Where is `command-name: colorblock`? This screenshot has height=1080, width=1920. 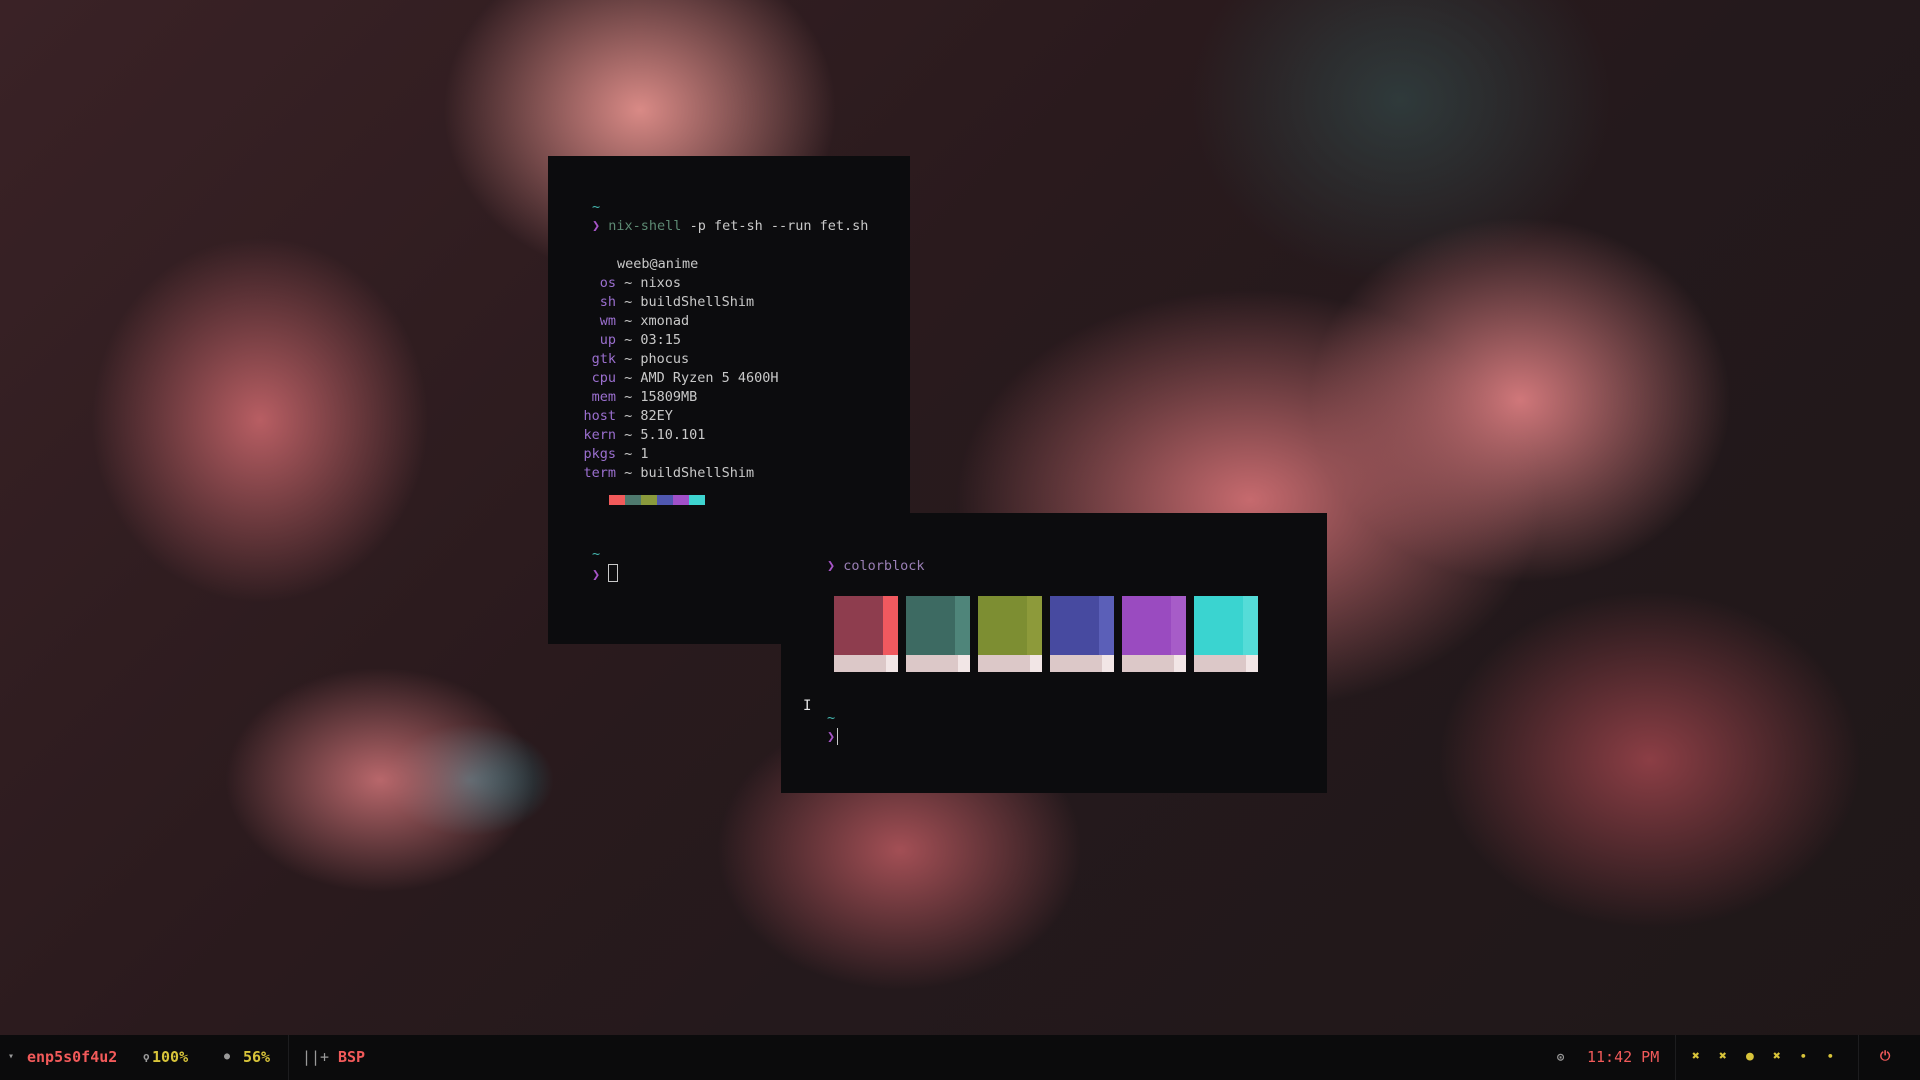 command-name: colorblock is located at coordinates (884, 566).